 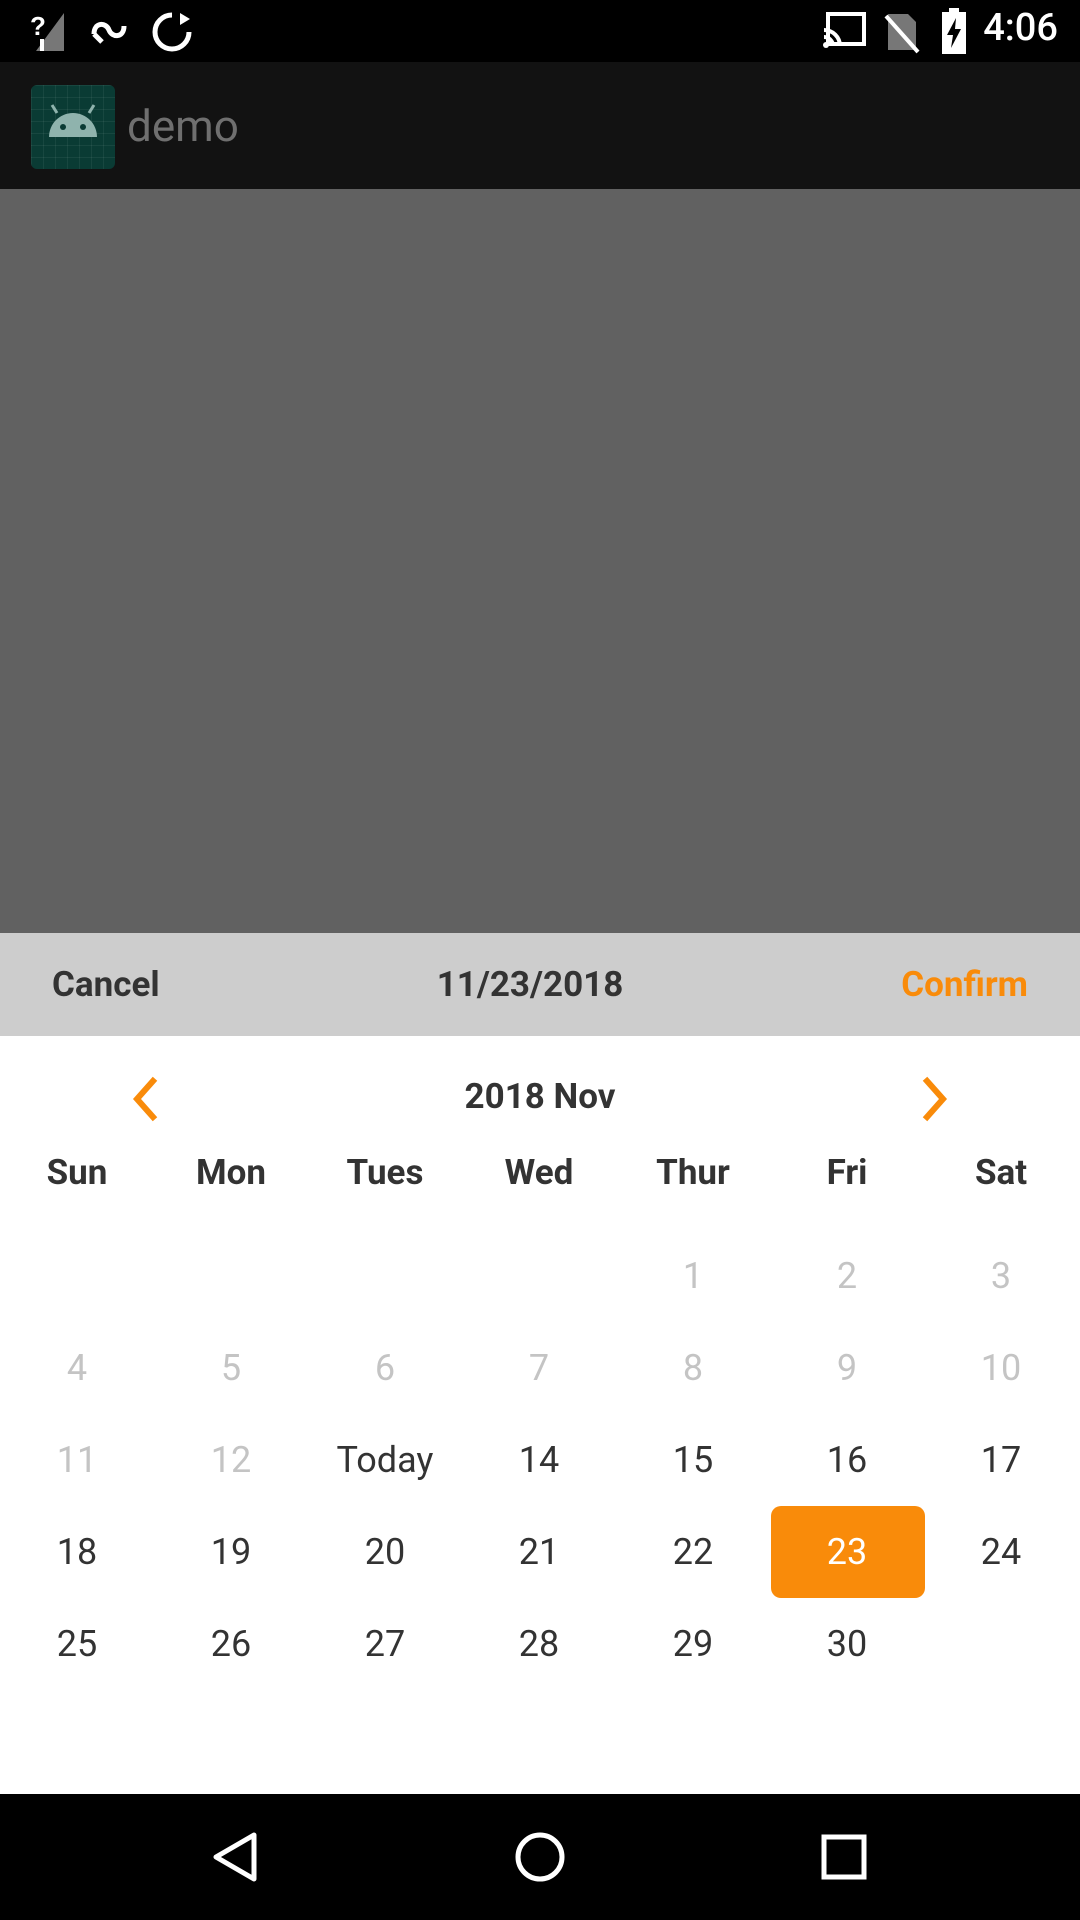 What do you see at coordinates (385, 1552) in the screenshot?
I see `calendar-day: 20` at bounding box center [385, 1552].